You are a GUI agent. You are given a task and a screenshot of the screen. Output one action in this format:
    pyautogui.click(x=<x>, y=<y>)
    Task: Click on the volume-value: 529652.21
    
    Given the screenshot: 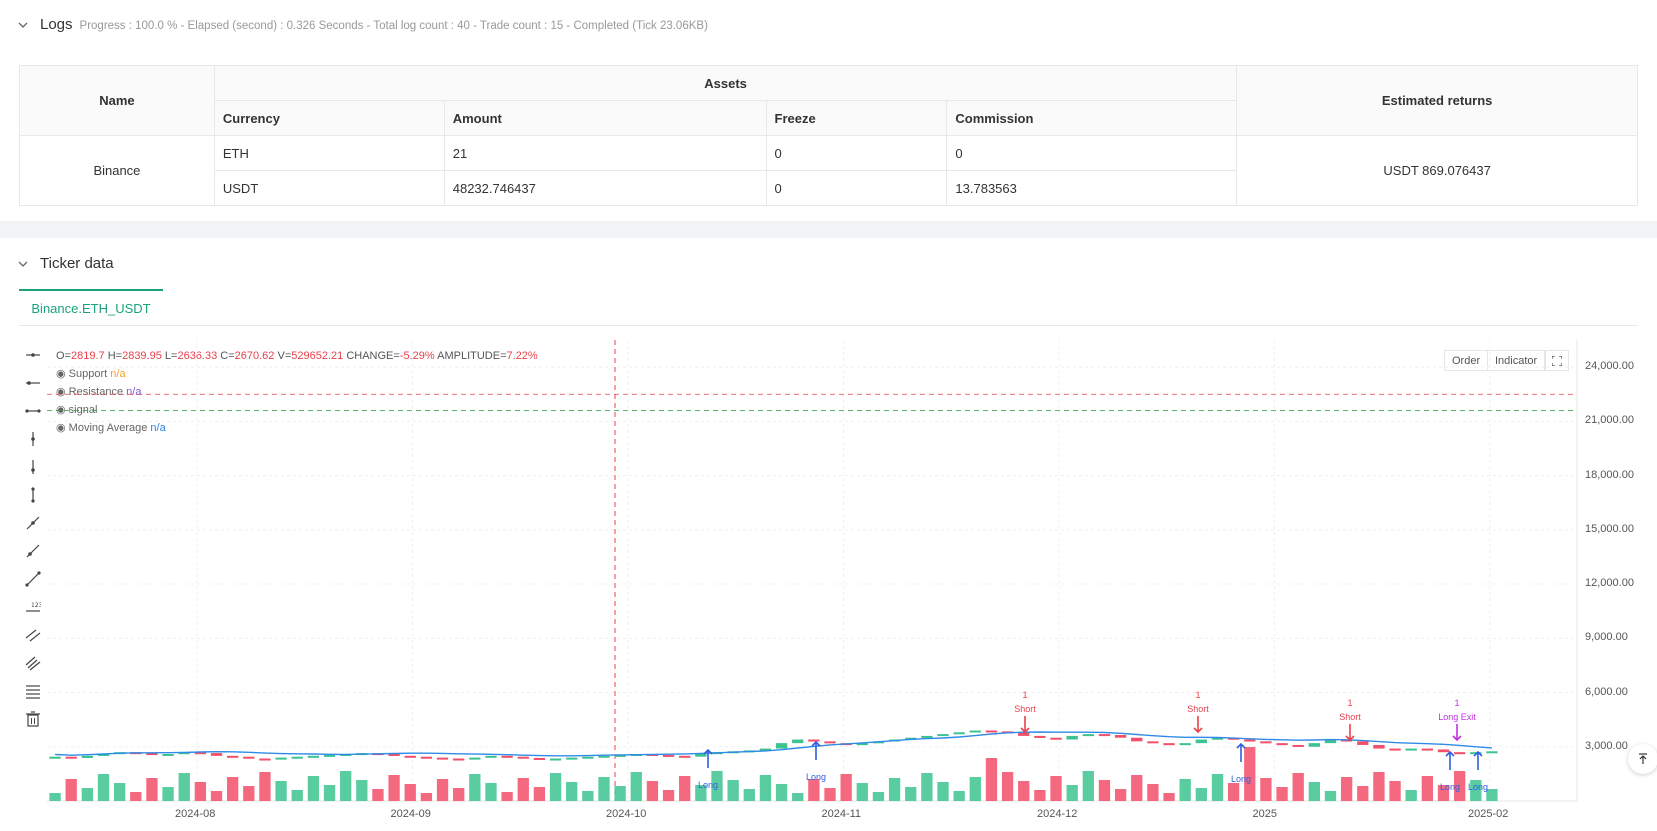 What is the action you would take?
    pyautogui.click(x=317, y=356)
    